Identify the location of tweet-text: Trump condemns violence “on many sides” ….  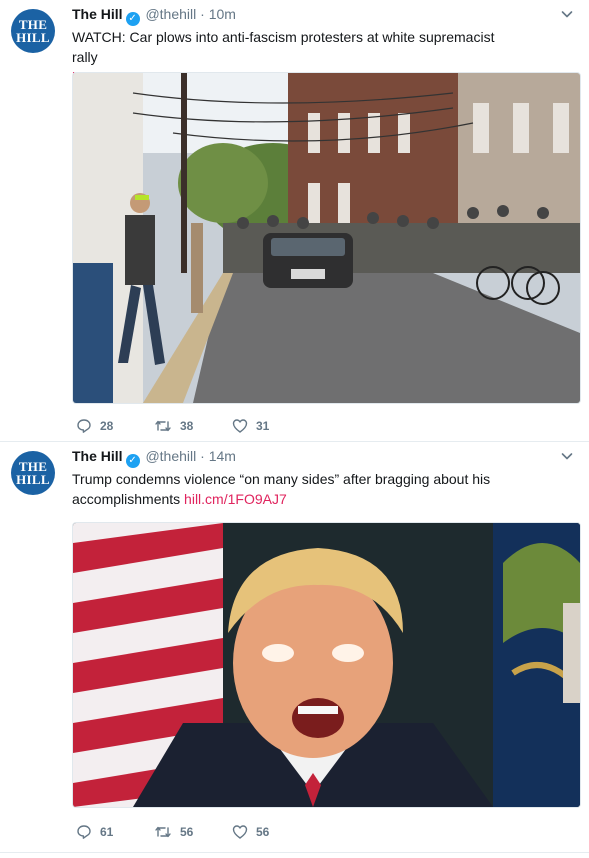
(292, 489).